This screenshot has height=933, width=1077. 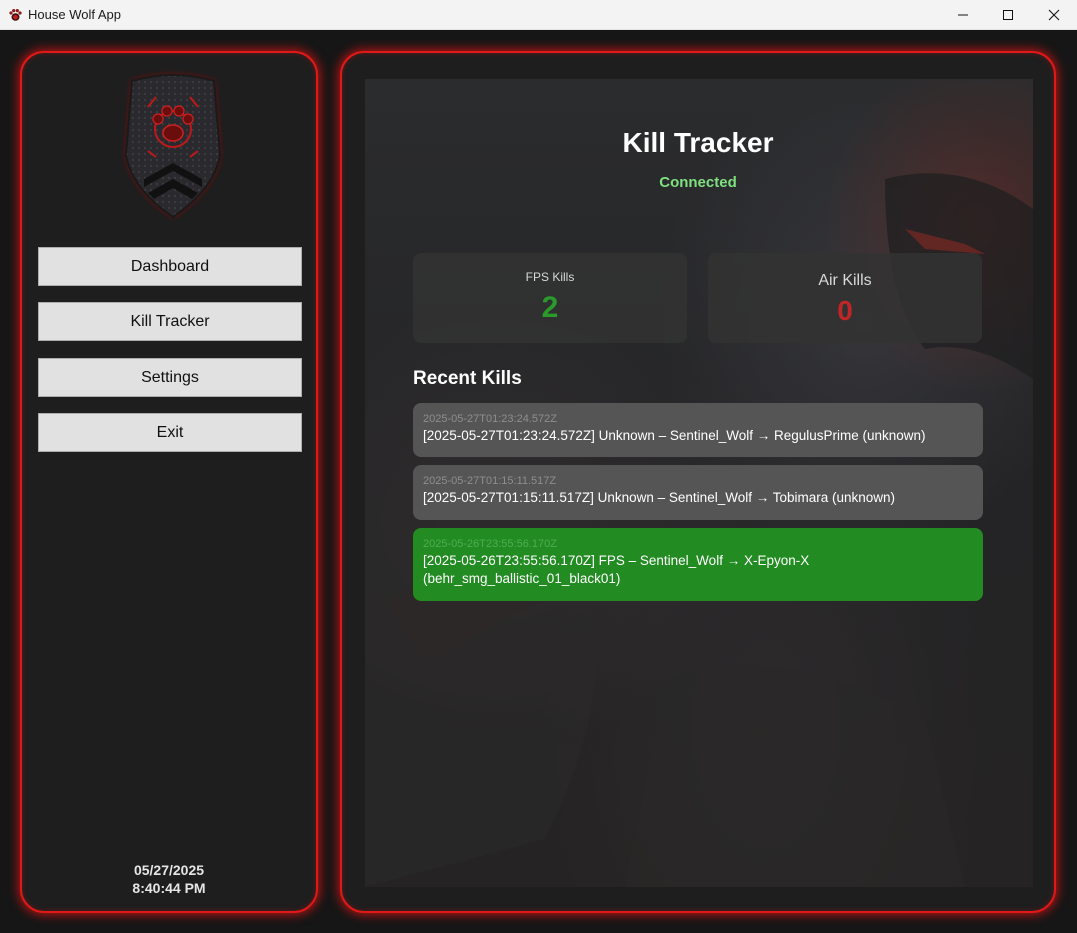 What do you see at coordinates (170, 377) in the screenshot?
I see `nav-settings-button: Settings` at bounding box center [170, 377].